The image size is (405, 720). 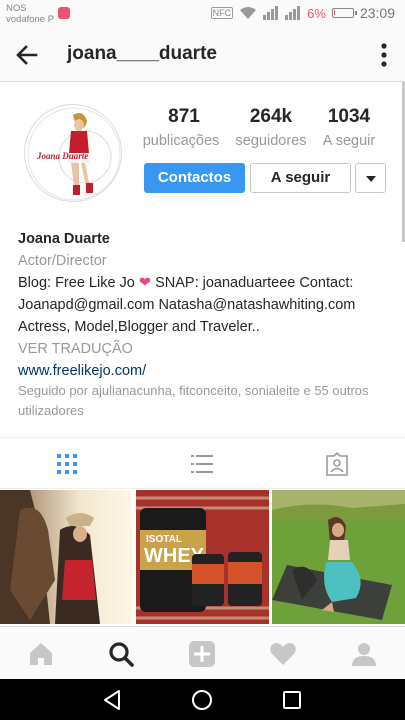 I want to click on search-icon, so click(x=121, y=654).